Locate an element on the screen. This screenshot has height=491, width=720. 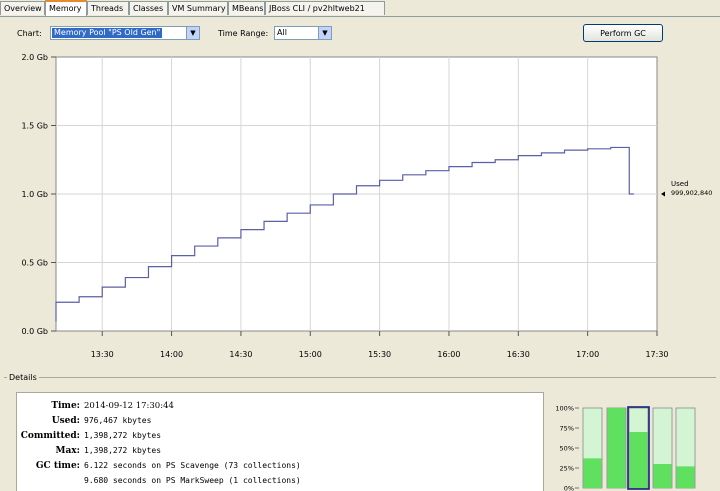
perform-gc-button: Perform GC is located at coordinates (623, 33).